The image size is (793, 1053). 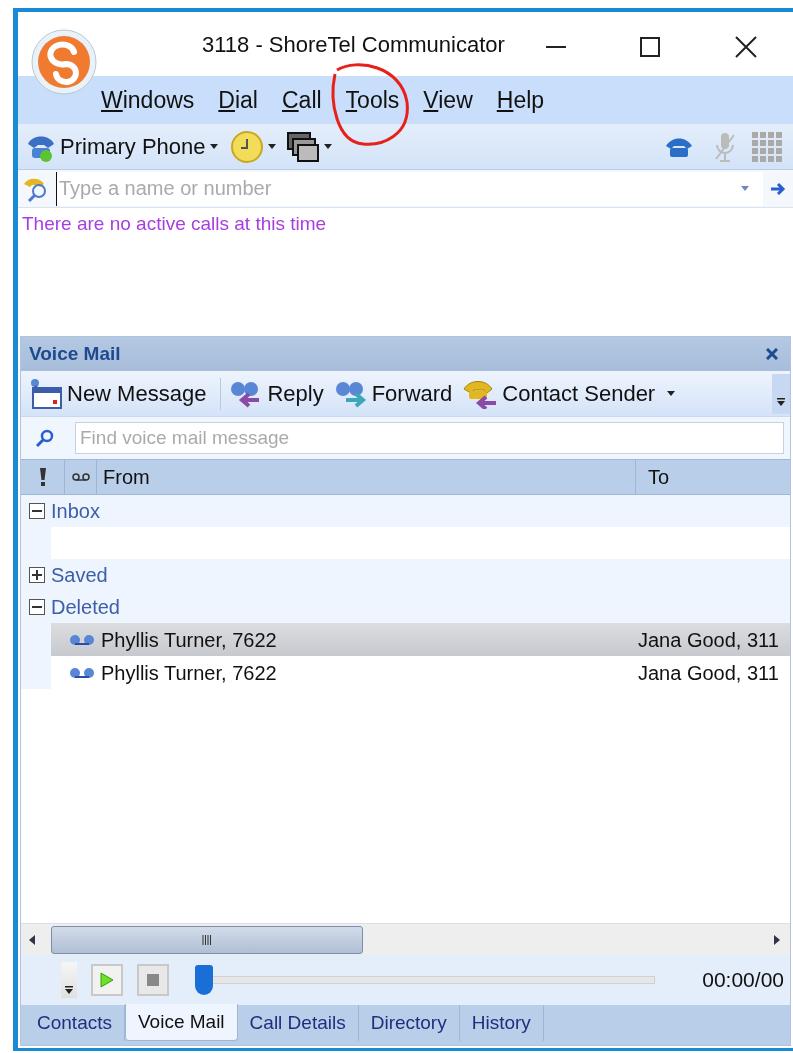 What do you see at coordinates (725, 146) in the screenshot?
I see `microphone-icon` at bounding box center [725, 146].